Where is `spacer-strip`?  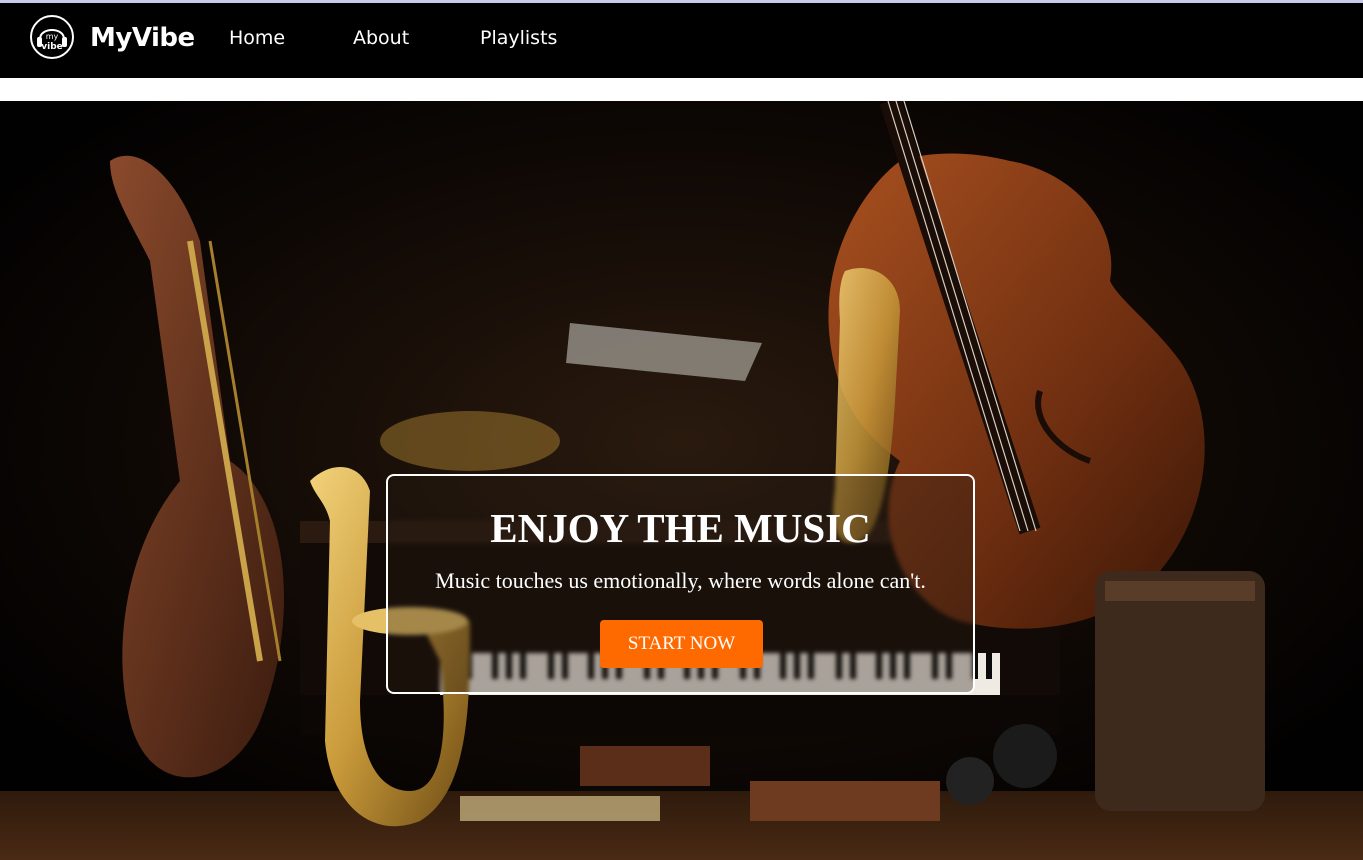
spacer-strip is located at coordinates (681, 89).